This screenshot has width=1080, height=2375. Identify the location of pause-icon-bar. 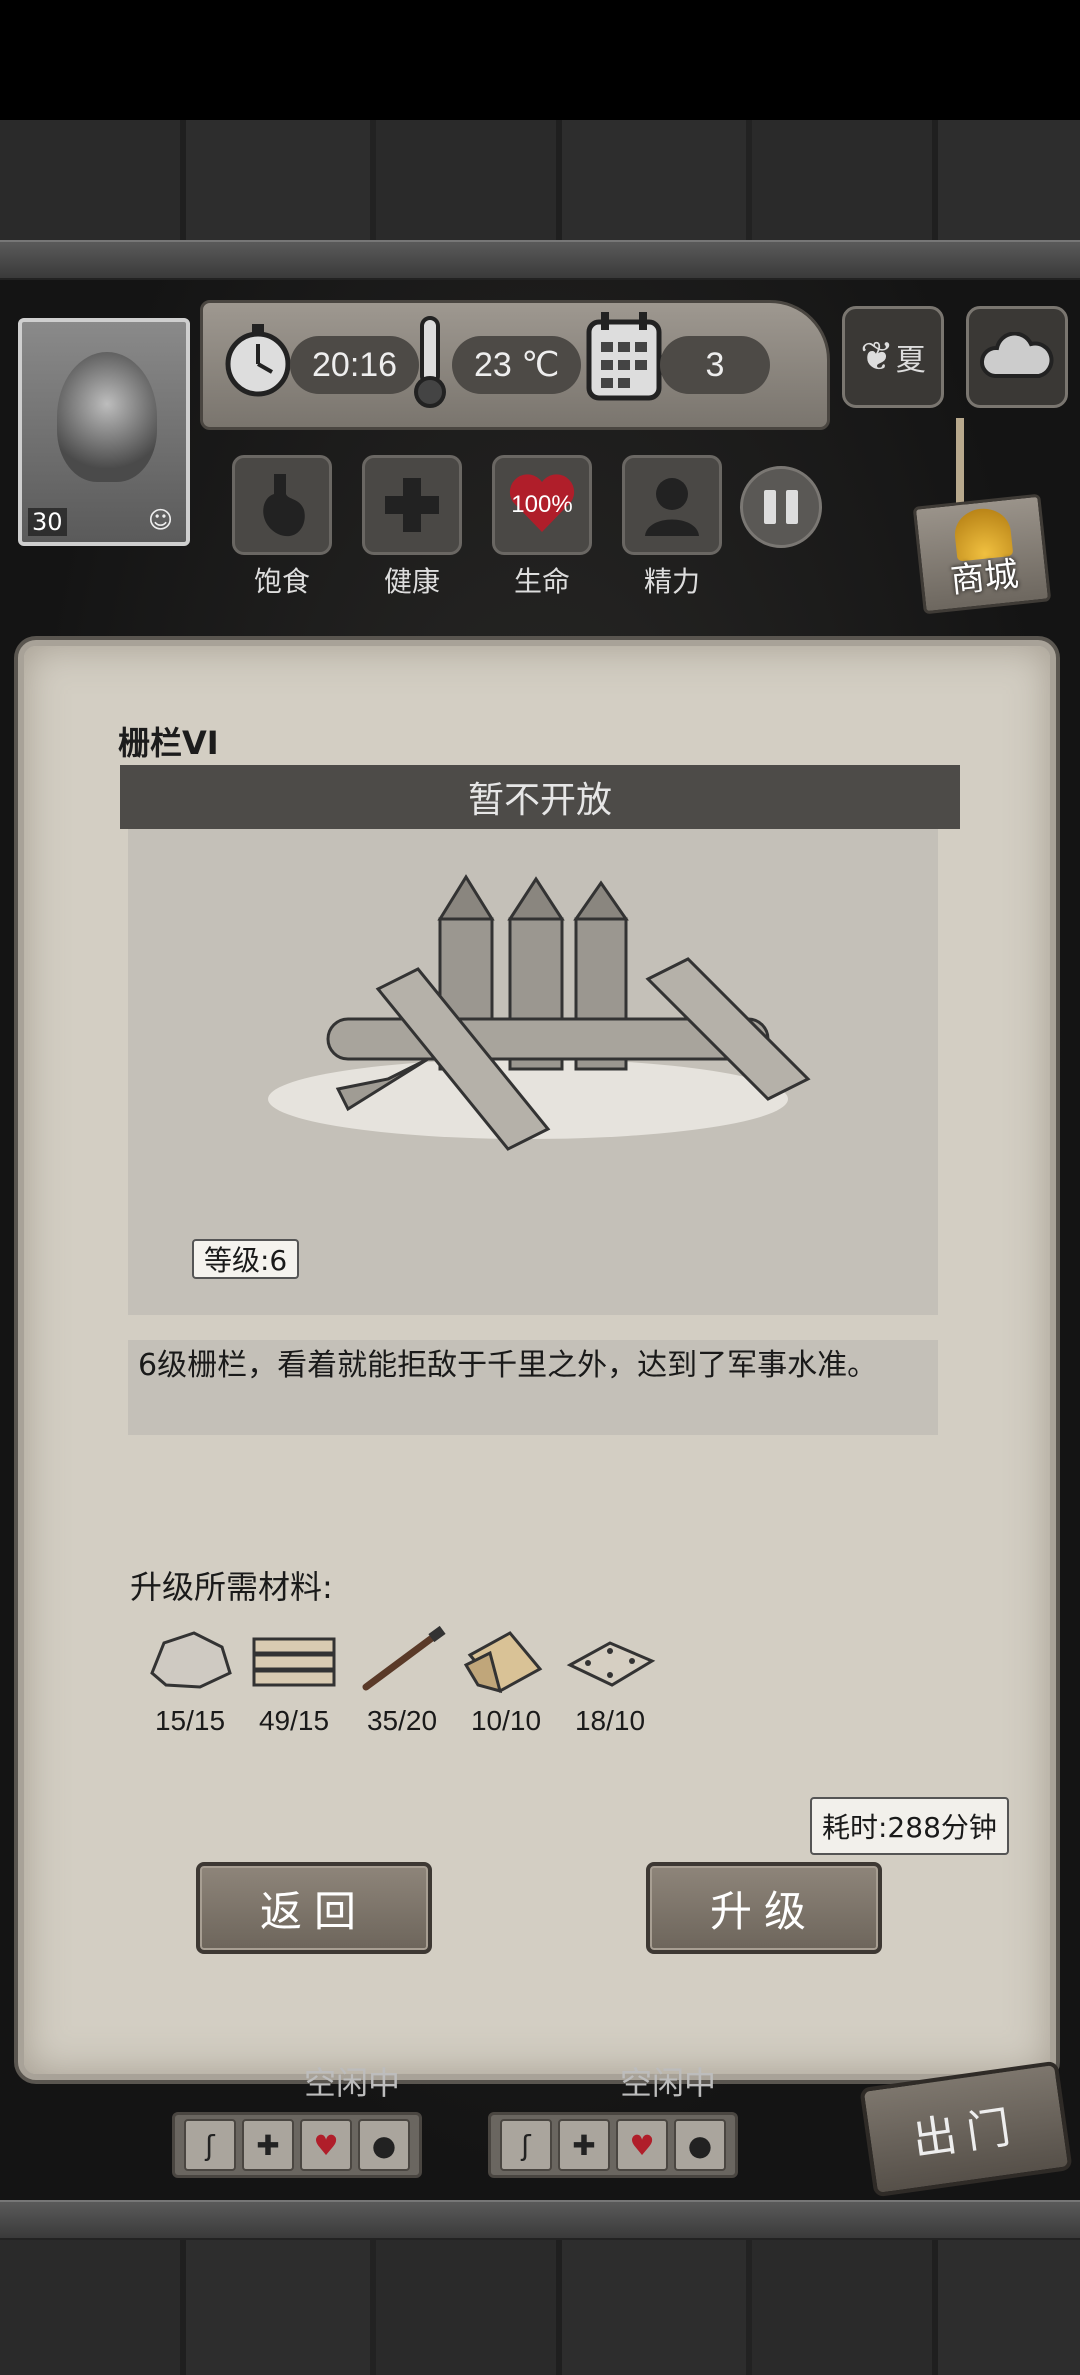
(792, 507).